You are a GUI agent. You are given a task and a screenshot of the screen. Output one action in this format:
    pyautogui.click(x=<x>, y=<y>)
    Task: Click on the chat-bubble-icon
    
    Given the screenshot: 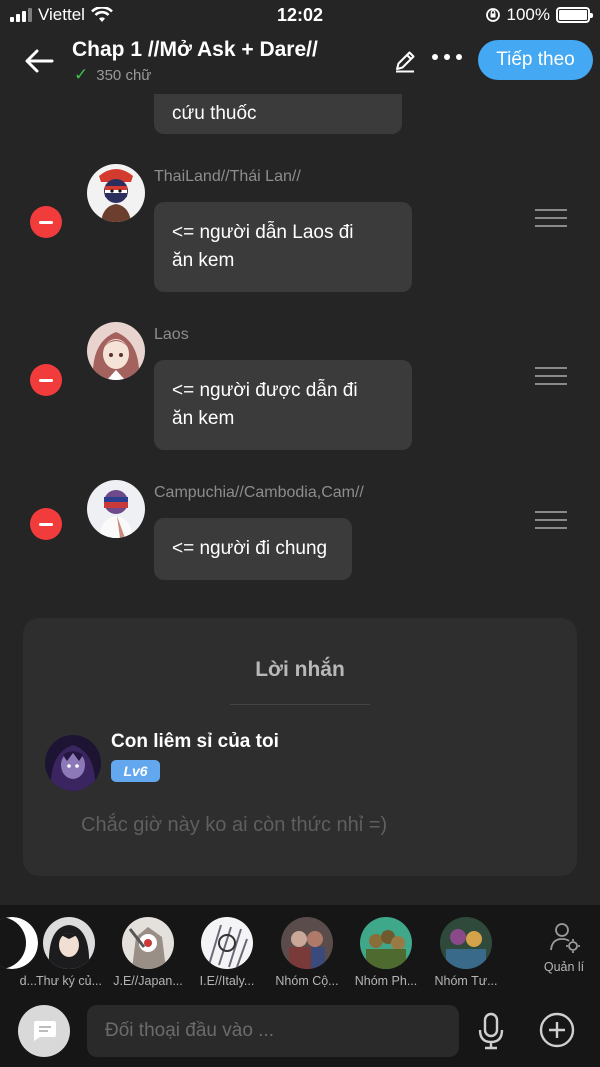 What is the action you would take?
    pyautogui.click(x=45, y=1031)
    